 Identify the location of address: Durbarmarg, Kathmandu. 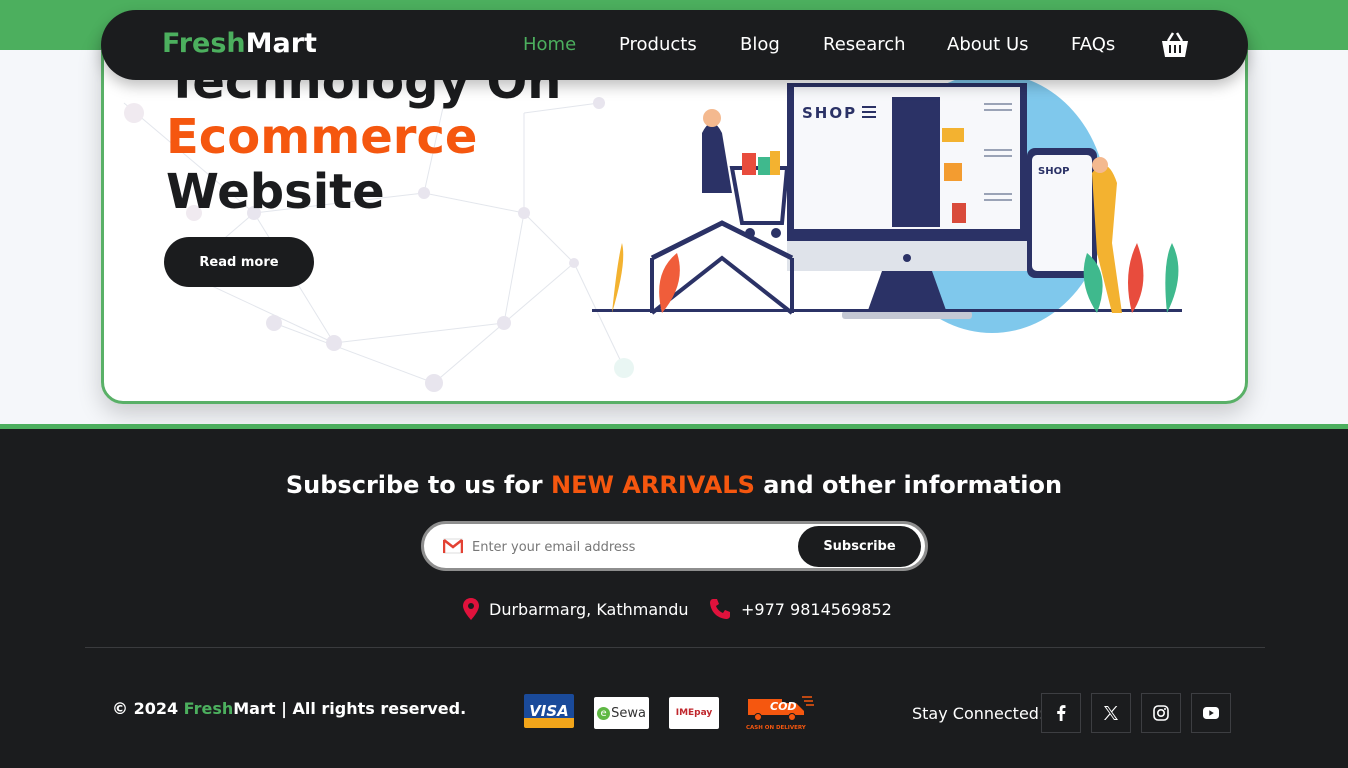
(576, 609).